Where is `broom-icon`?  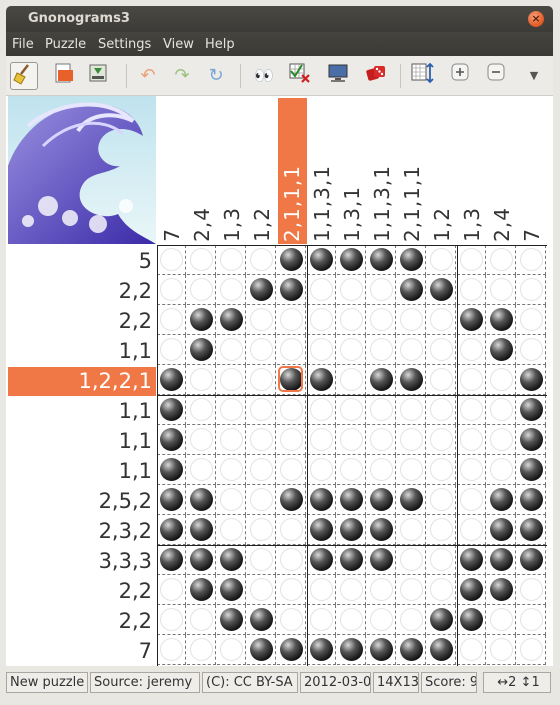
broom-icon is located at coordinates (24, 76).